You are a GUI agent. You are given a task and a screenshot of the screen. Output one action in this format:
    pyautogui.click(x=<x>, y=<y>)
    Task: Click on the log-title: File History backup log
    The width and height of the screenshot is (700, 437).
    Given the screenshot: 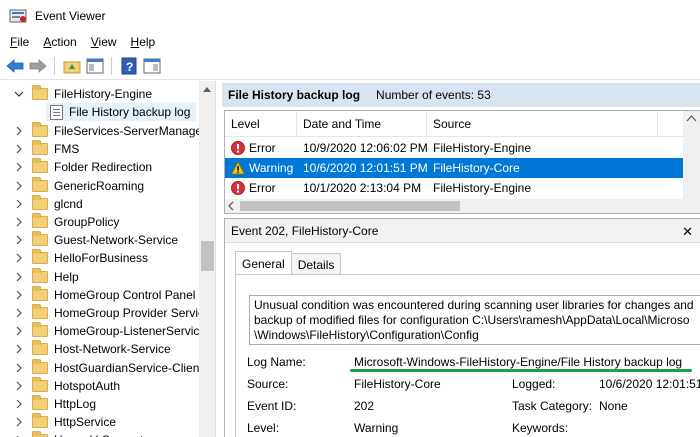 What is the action you would take?
    pyautogui.click(x=294, y=95)
    